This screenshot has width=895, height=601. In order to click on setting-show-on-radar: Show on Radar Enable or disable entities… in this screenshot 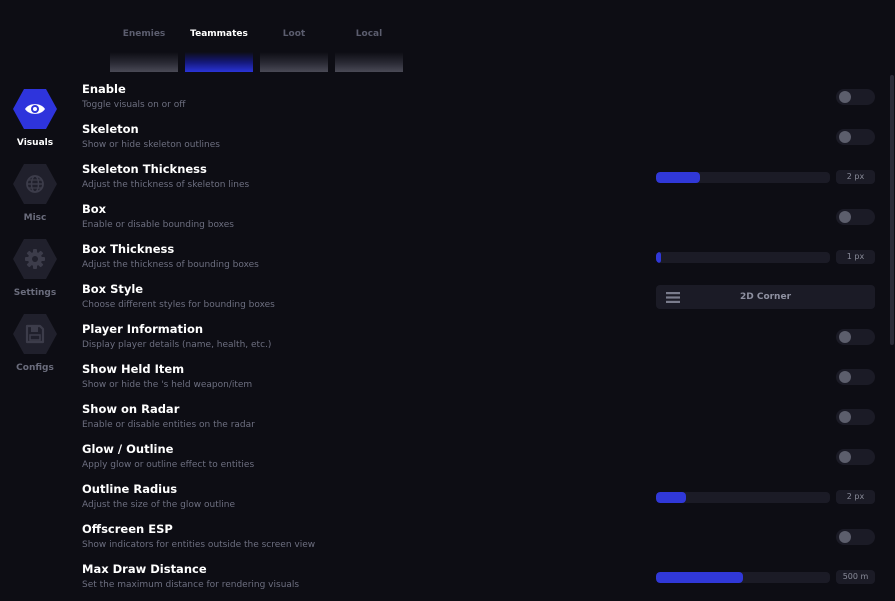, I will do `click(482, 421)`.